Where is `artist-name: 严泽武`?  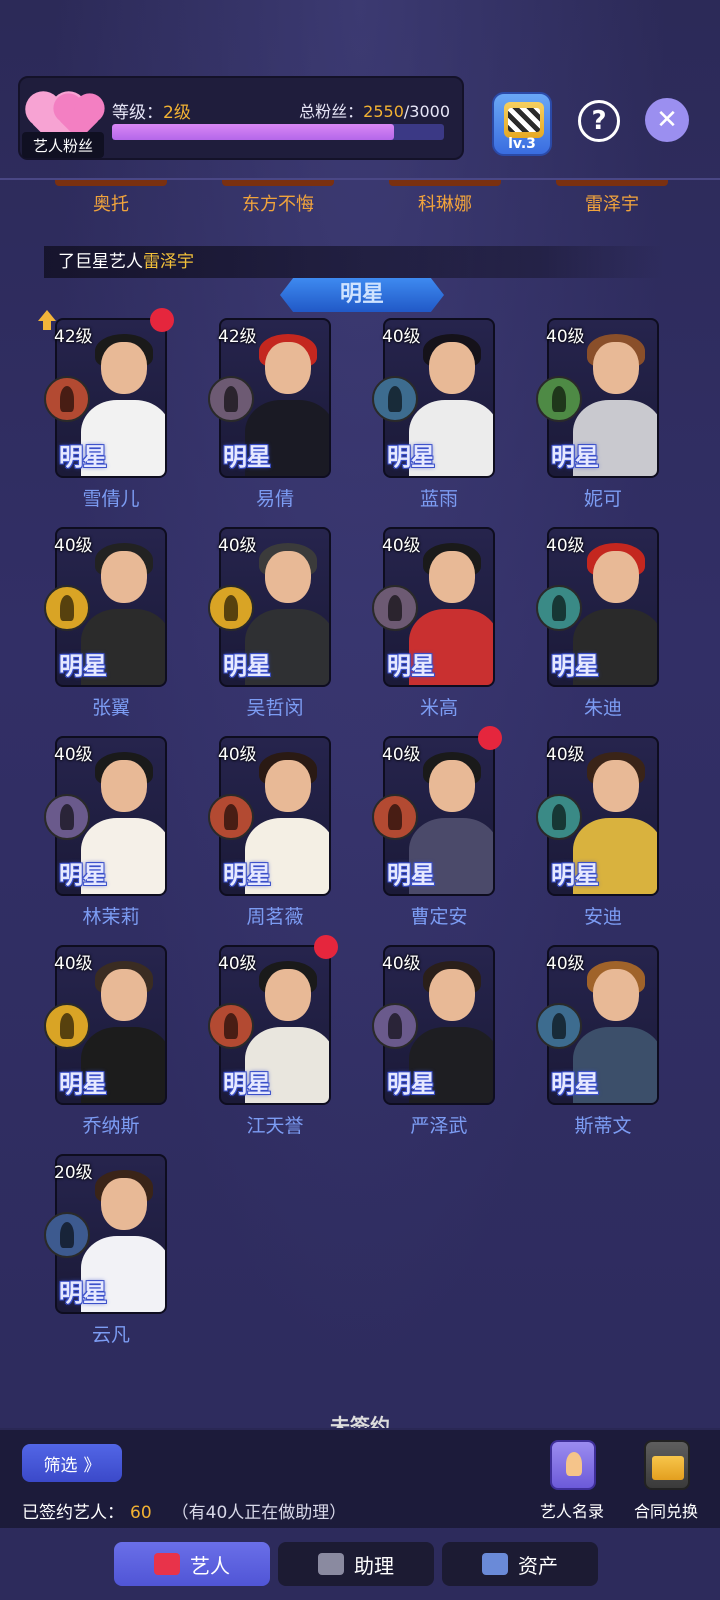 artist-name: 严泽武 is located at coordinates (439, 1126).